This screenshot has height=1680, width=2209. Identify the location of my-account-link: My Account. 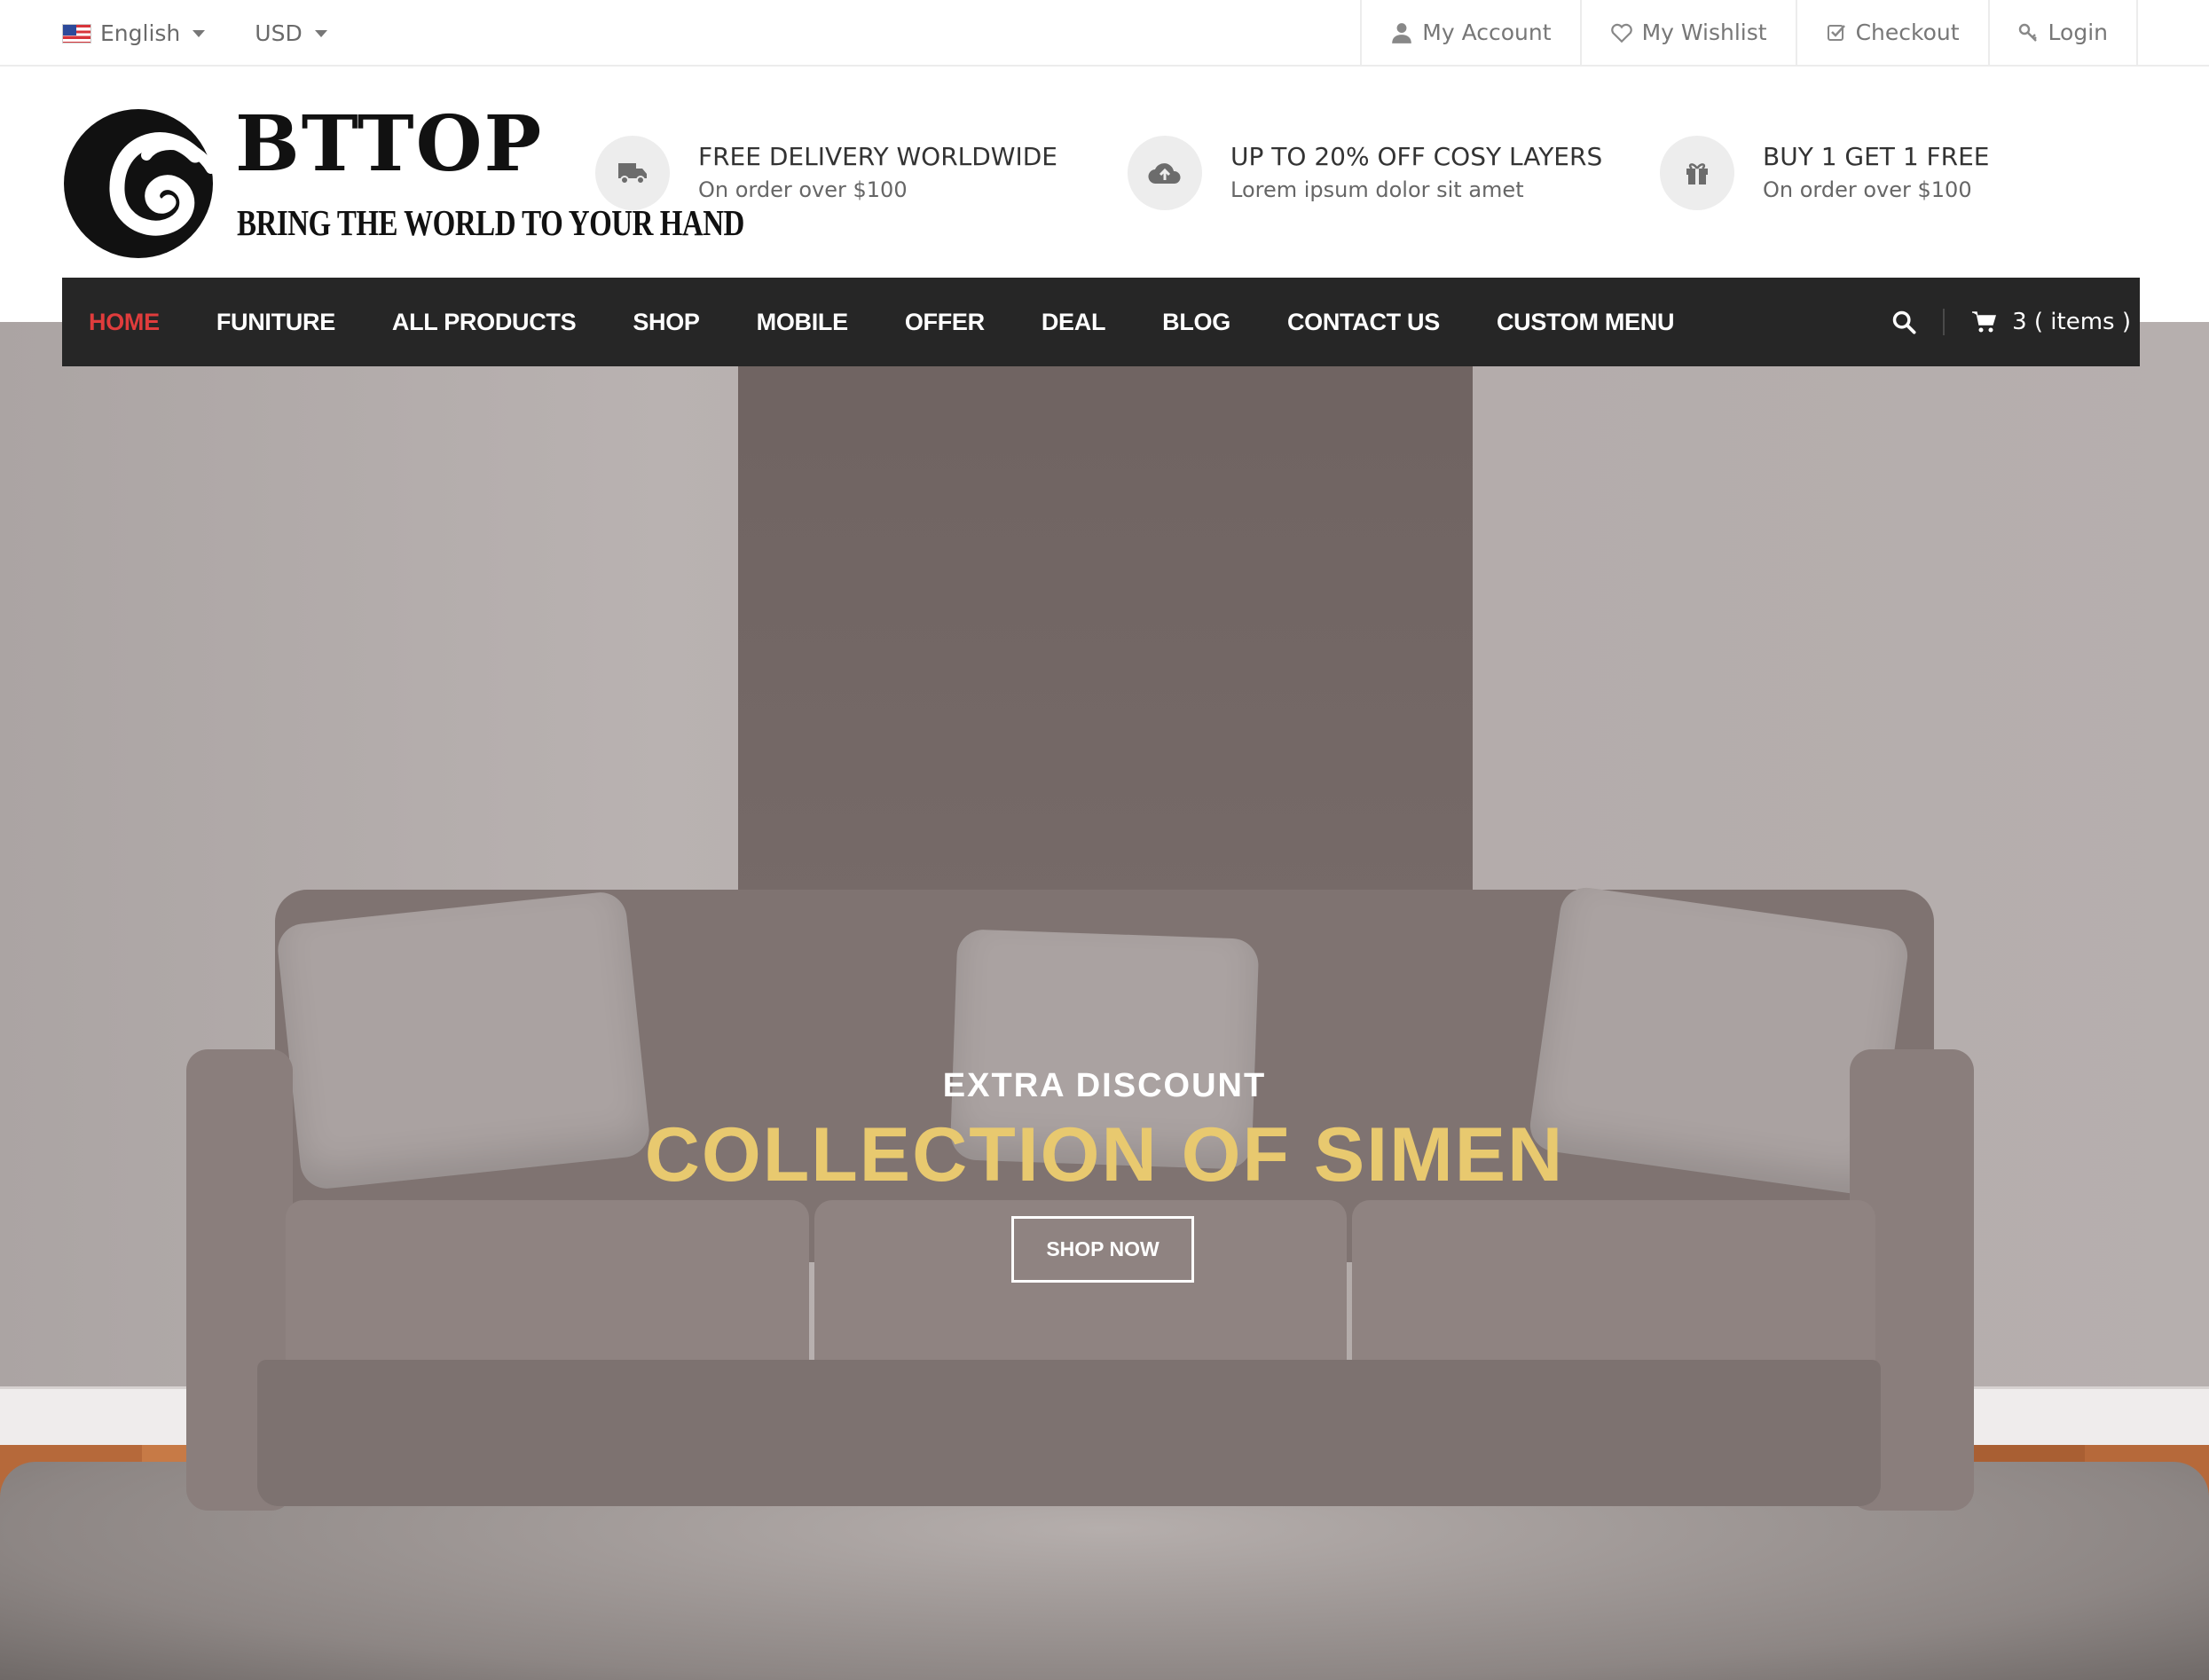
(1469, 32).